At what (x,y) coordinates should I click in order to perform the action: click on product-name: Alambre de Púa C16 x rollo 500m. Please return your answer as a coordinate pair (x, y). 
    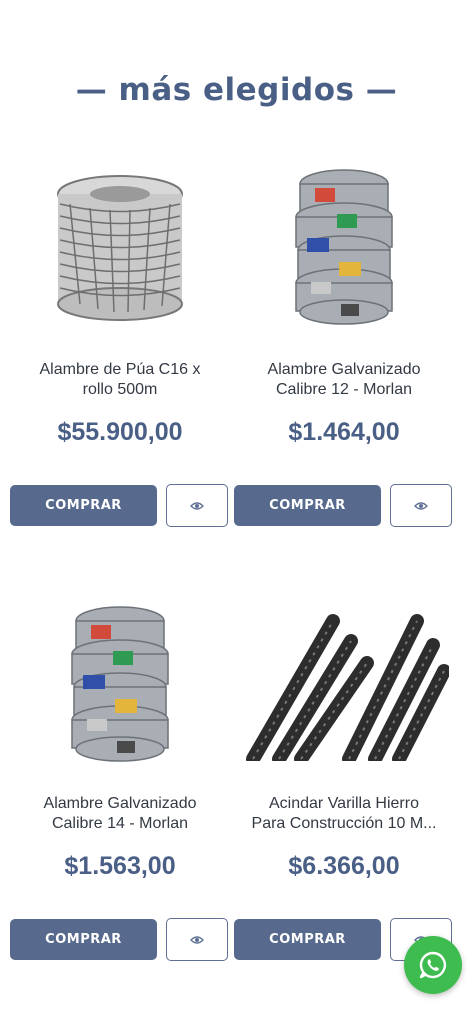
    Looking at the image, I should click on (120, 380).